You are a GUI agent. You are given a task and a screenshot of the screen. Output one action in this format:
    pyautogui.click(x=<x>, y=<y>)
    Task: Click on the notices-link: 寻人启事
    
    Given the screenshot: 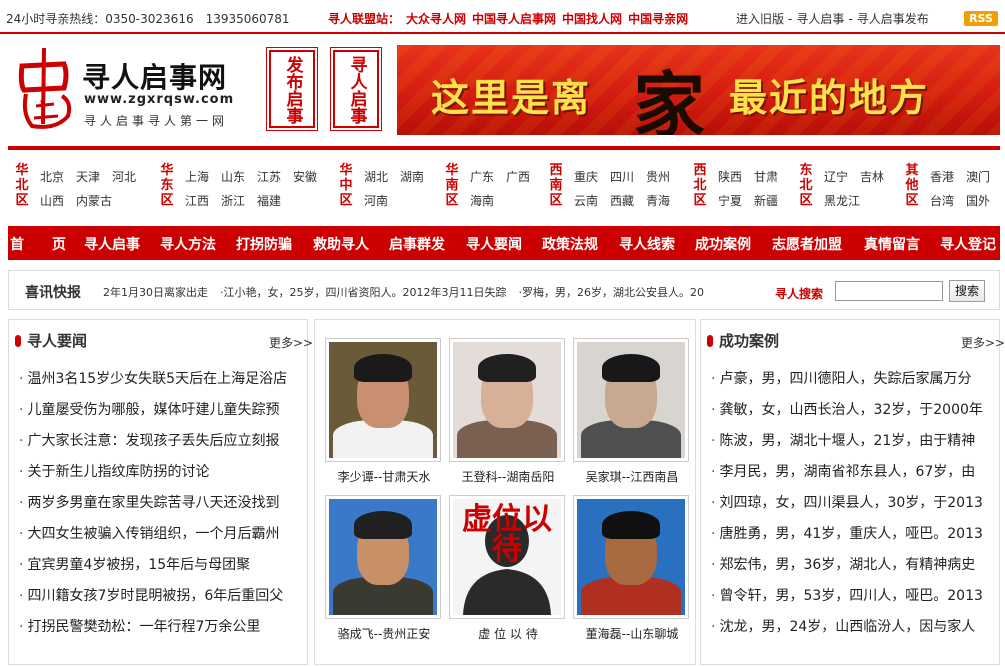 What is the action you would take?
    pyautogui.click(x=820, y=19)
    